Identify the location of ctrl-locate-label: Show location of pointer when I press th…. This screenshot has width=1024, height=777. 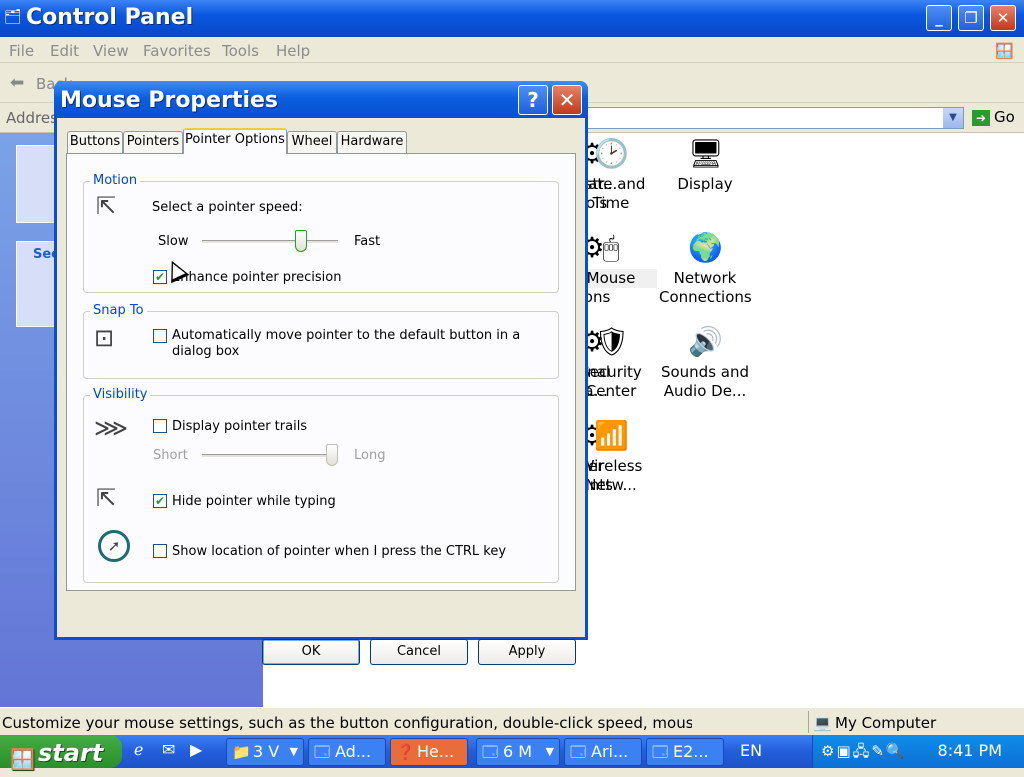
(339, 551).